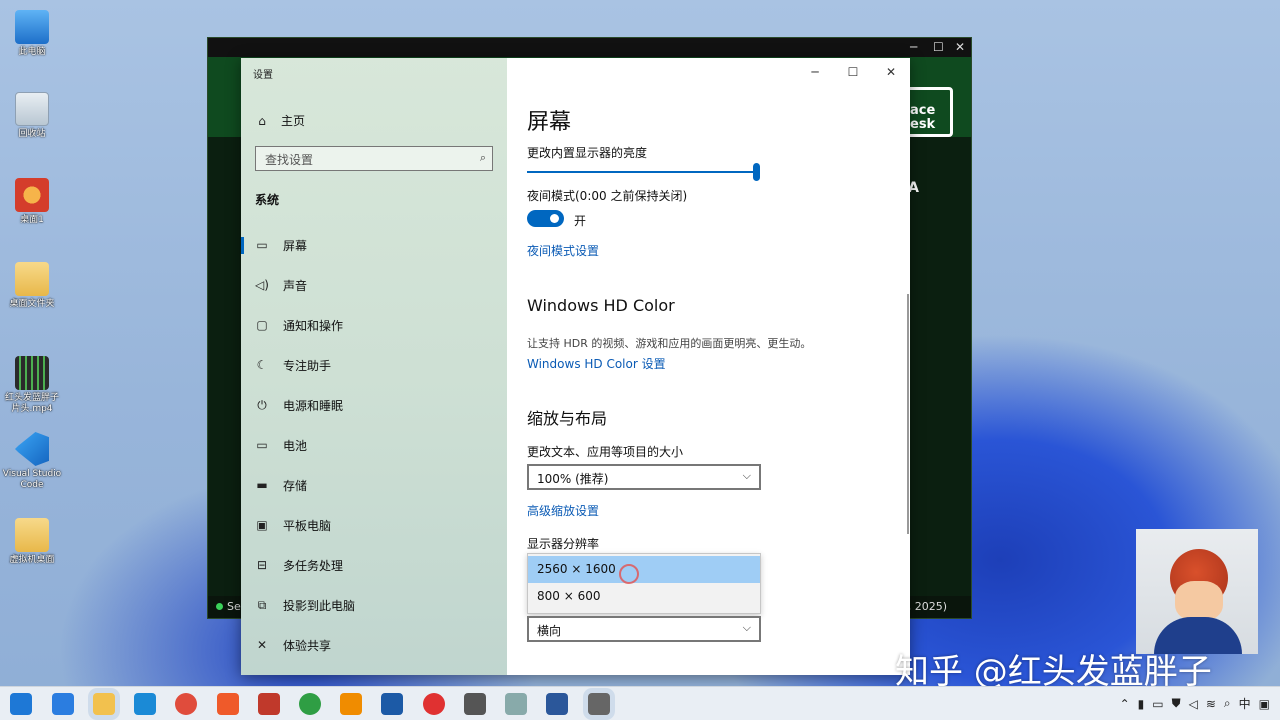 The image size is (1280, 720). I want to click on system-tray: ⌃ ▮ ▭ ⛊ ◁ ≋ ⌕ 中 ▣, so click(1195, 703).